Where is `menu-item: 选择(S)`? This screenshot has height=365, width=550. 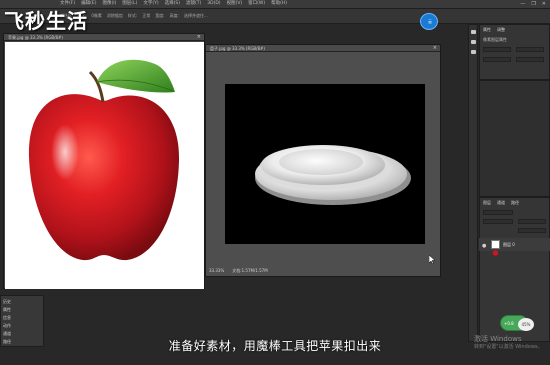
menu-item: 选择(S) is located at coordinates (172, 4).